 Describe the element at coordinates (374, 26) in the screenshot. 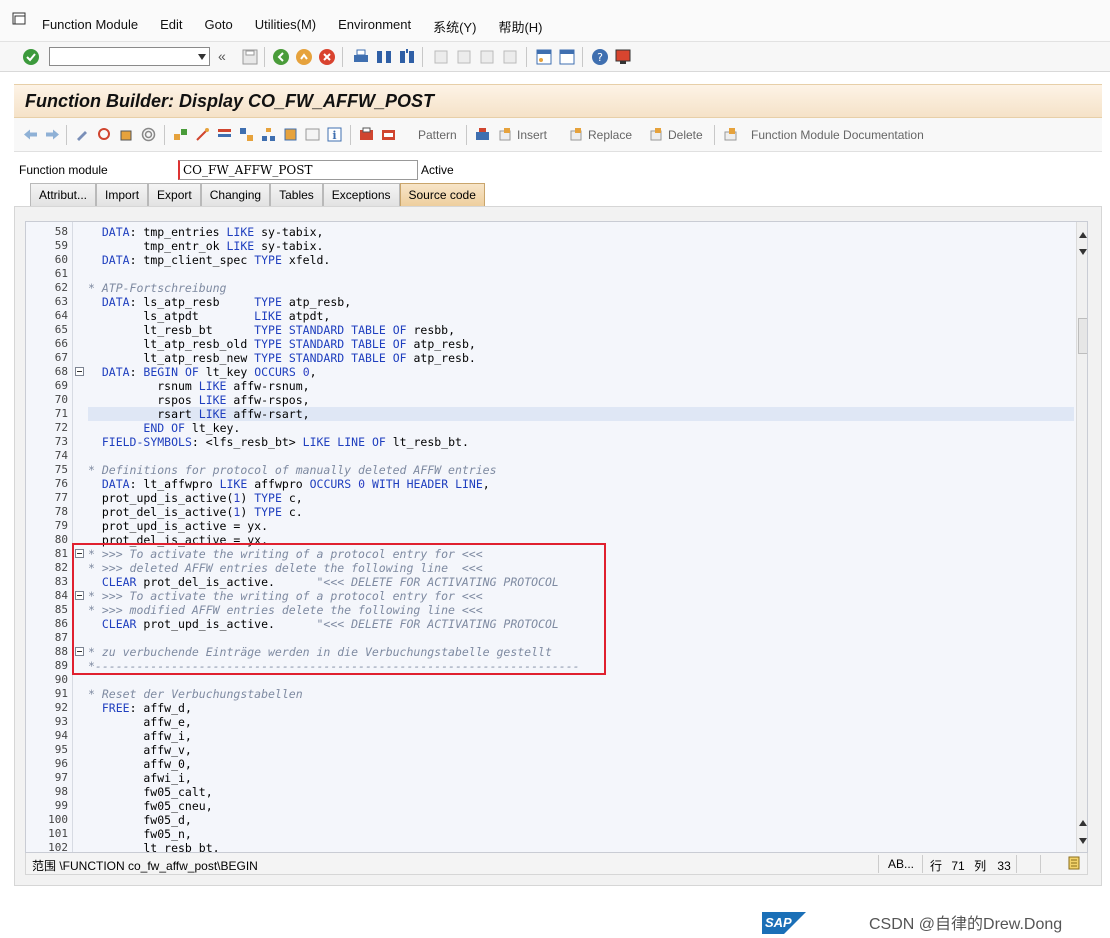

I see `menu-item: Environment` at that location.